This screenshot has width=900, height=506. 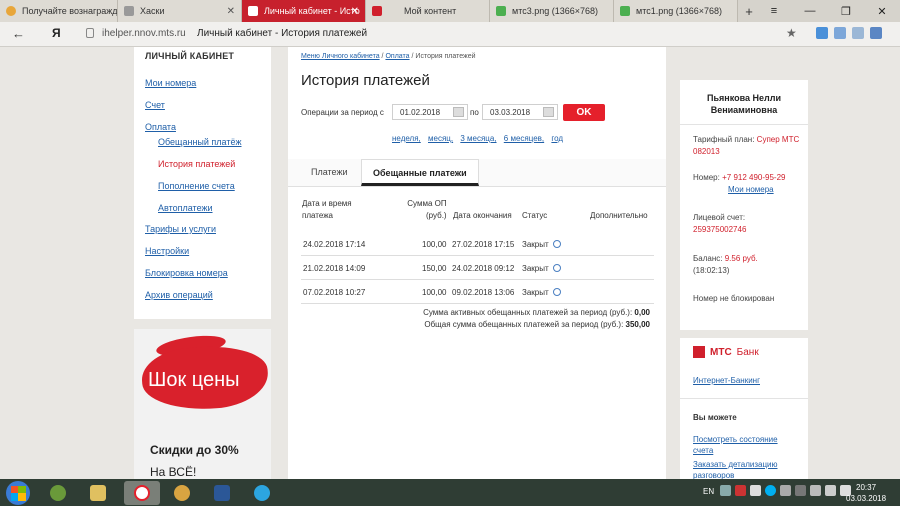 What do you see at coordinates (699, 352) in the screenshot?
I see `mts-logo-icon` at bounding box center [699, 352].